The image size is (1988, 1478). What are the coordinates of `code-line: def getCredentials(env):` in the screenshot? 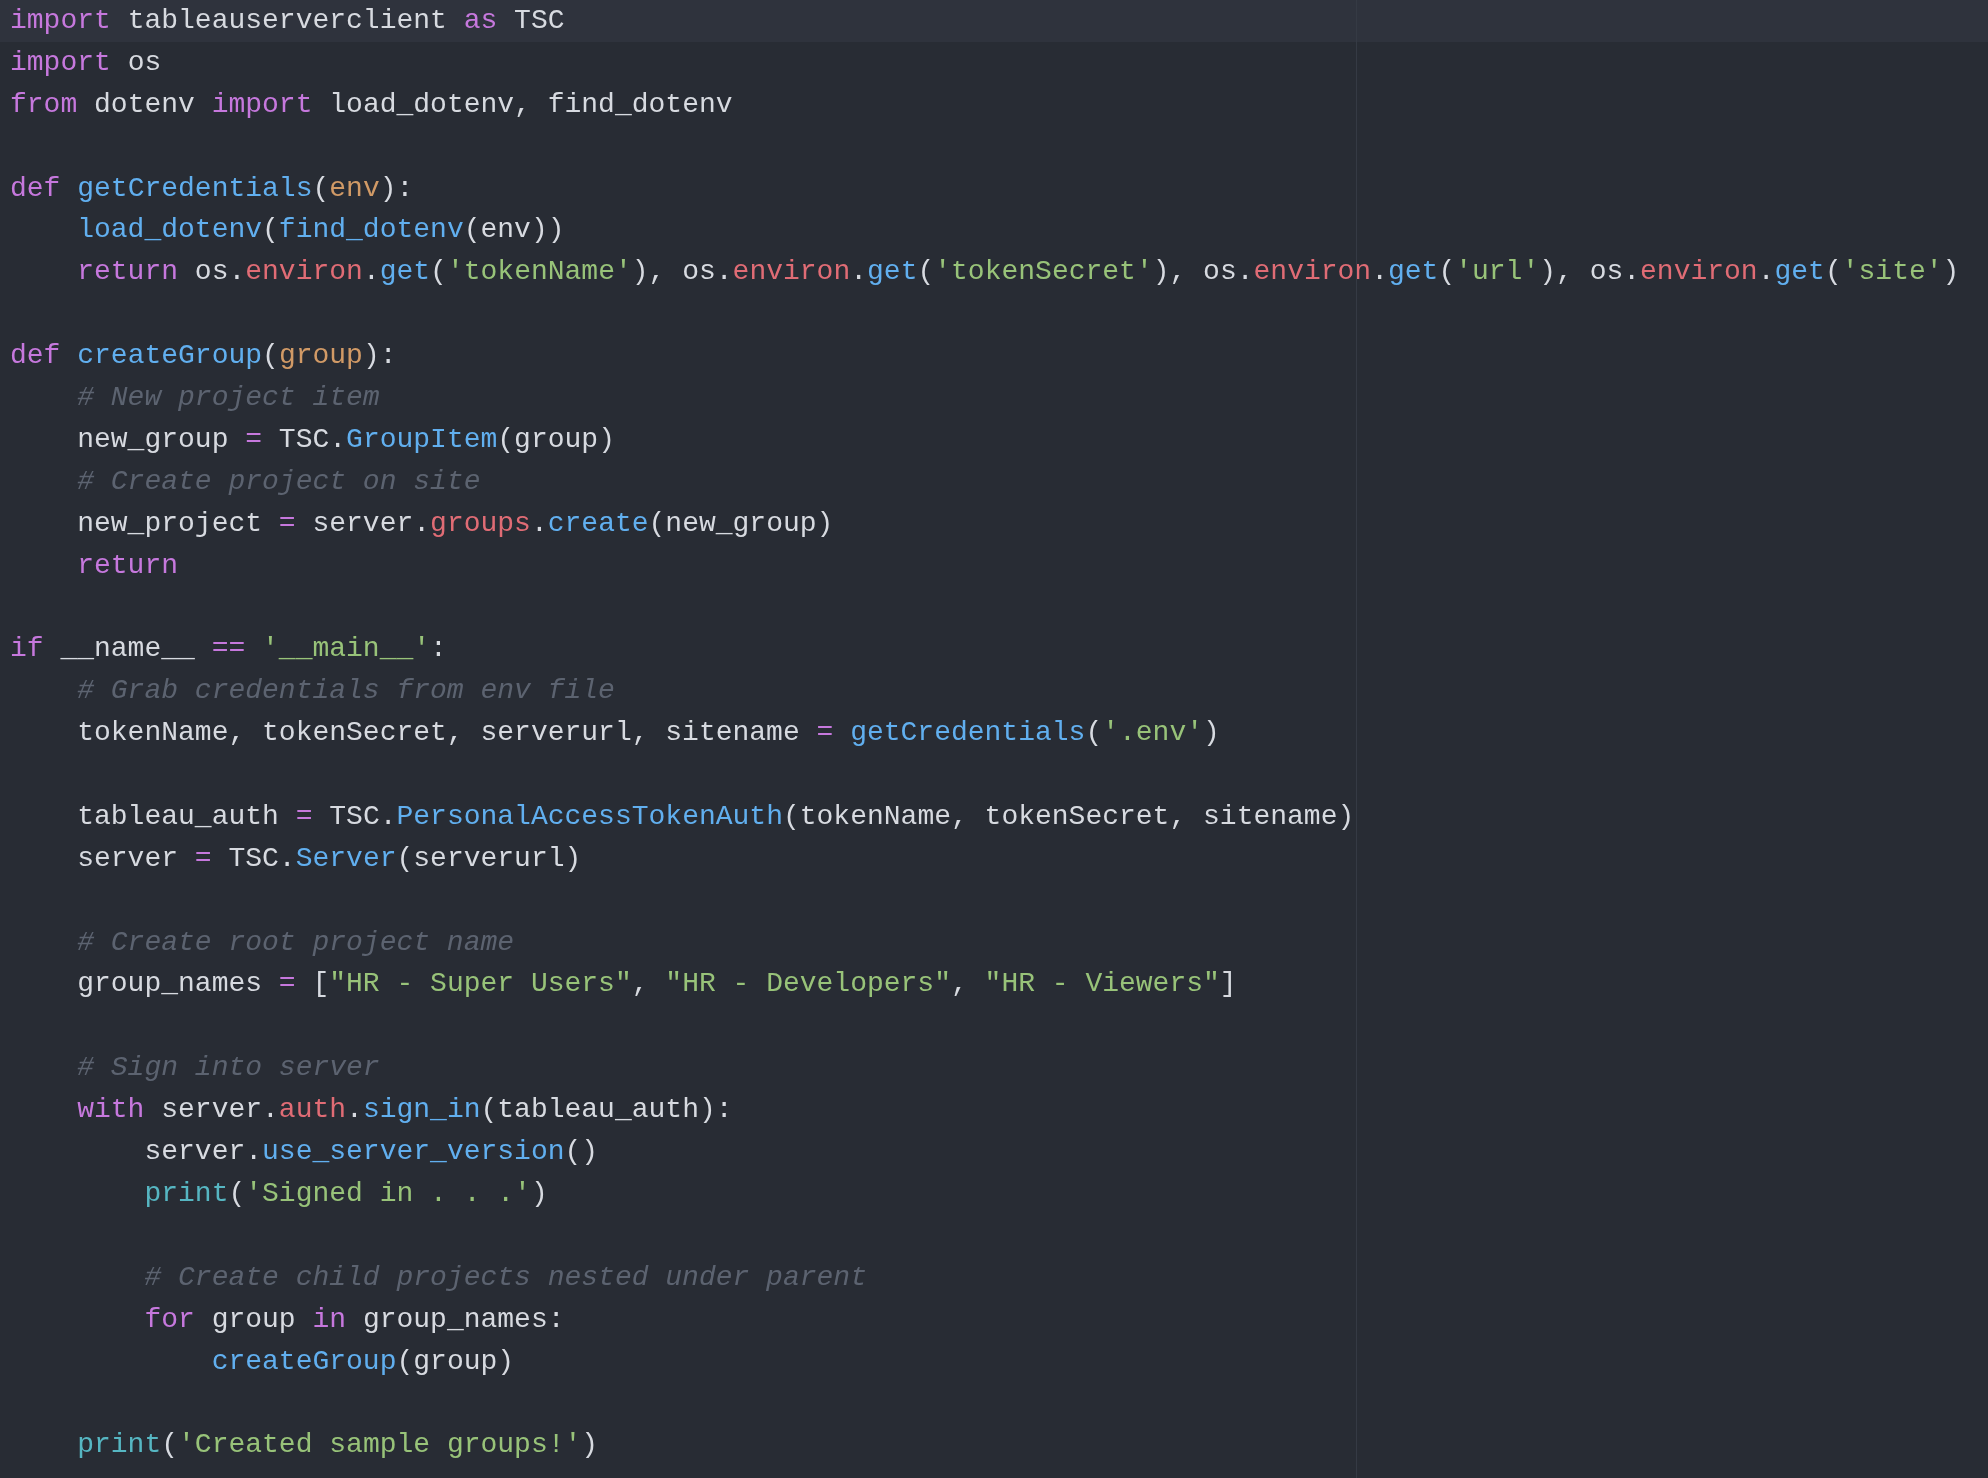 It's located at (211, 188).